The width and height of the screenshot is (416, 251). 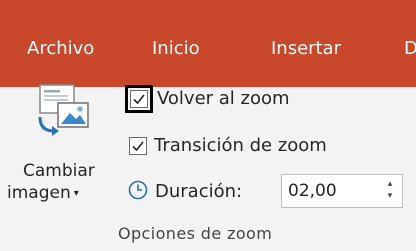 I want to click on duration-option: Duración:, so click(x=185, y=192).